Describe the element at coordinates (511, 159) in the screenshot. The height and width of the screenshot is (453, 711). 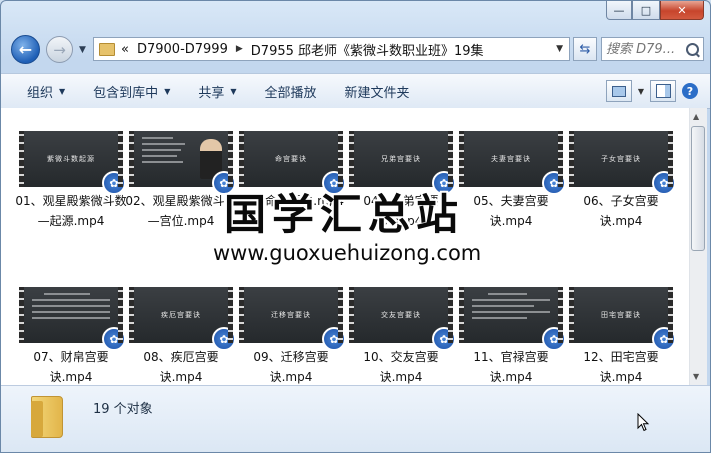
I see `slide-title: 夫妻宫要诀` at that location.